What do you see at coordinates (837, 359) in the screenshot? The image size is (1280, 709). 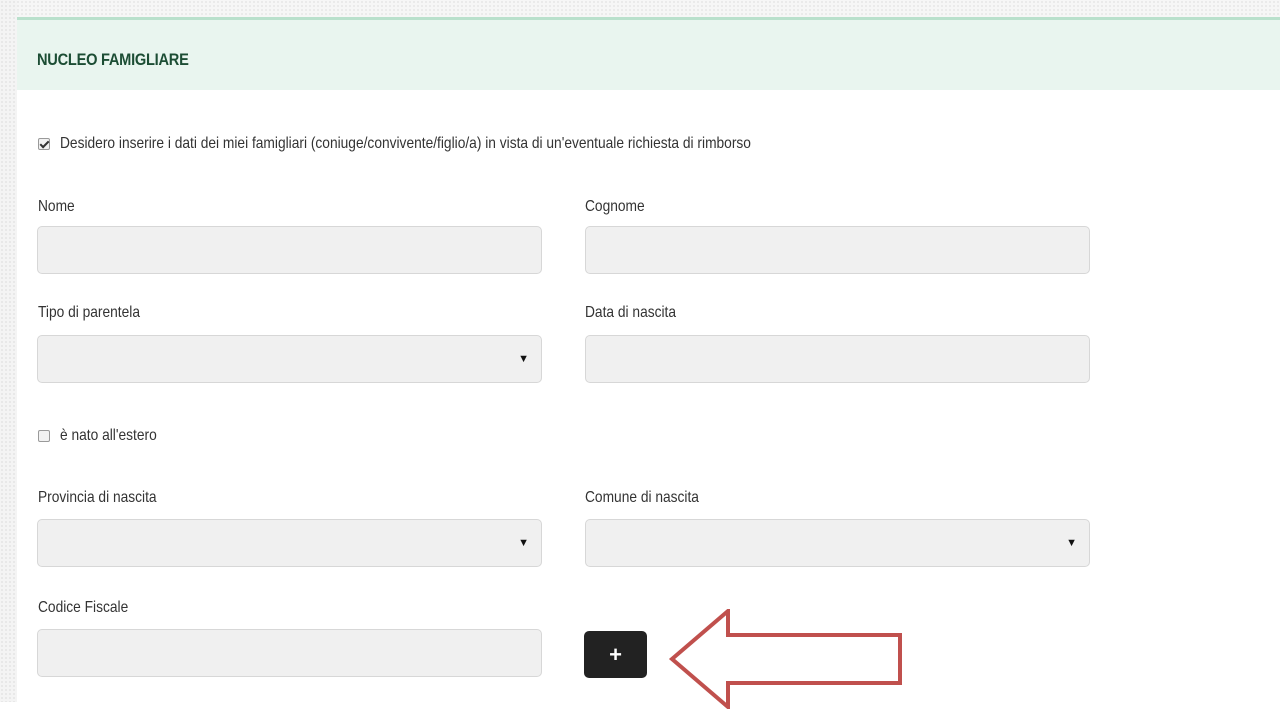 I see `data-nascita-input` at bounding box center [837, 359].